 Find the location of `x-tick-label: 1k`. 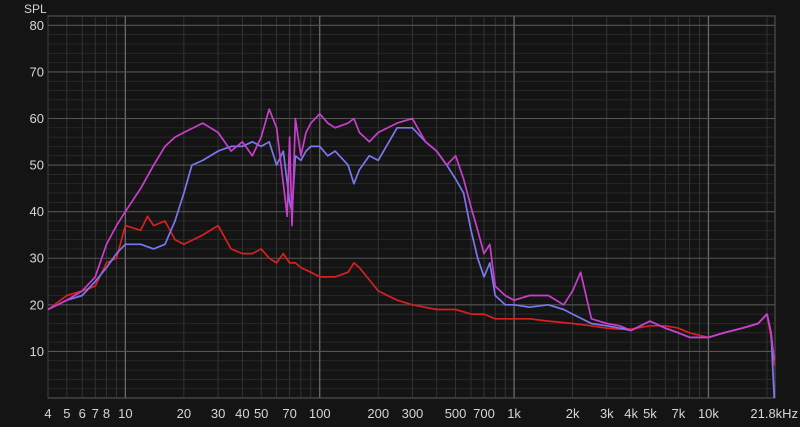

x-tick-label: 1k is located at coordinates (514, 413).